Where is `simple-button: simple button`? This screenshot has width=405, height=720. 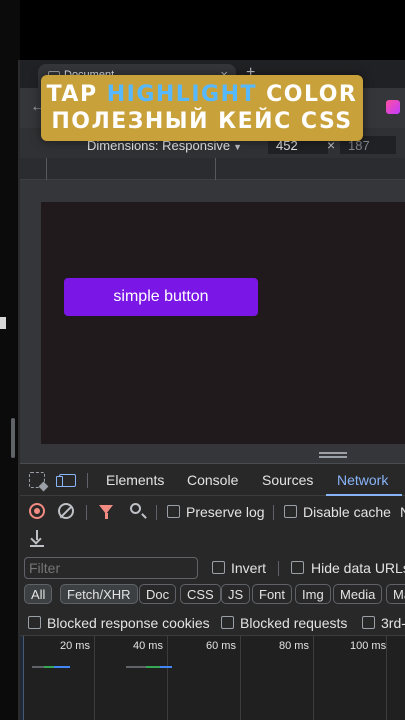
simple-button: simple button is located at coordinates (161, 297).